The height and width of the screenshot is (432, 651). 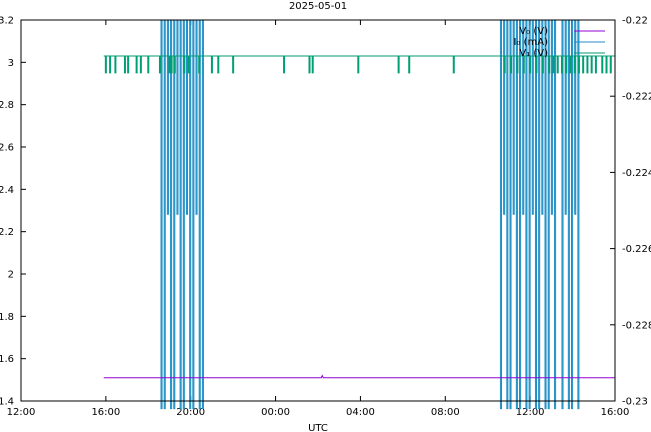 I want to click on right-tick-label: -0.228, so click(x=636, y=325).